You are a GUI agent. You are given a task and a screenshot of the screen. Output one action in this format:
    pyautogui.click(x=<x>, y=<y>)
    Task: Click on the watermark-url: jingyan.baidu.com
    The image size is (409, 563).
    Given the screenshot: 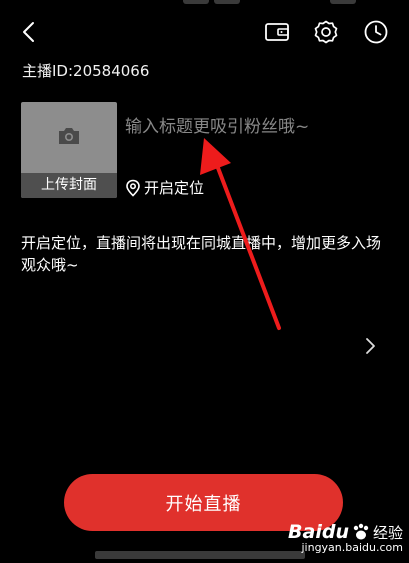 What is the action you would take?
    pyautogui.click(x=352, y=547)
    